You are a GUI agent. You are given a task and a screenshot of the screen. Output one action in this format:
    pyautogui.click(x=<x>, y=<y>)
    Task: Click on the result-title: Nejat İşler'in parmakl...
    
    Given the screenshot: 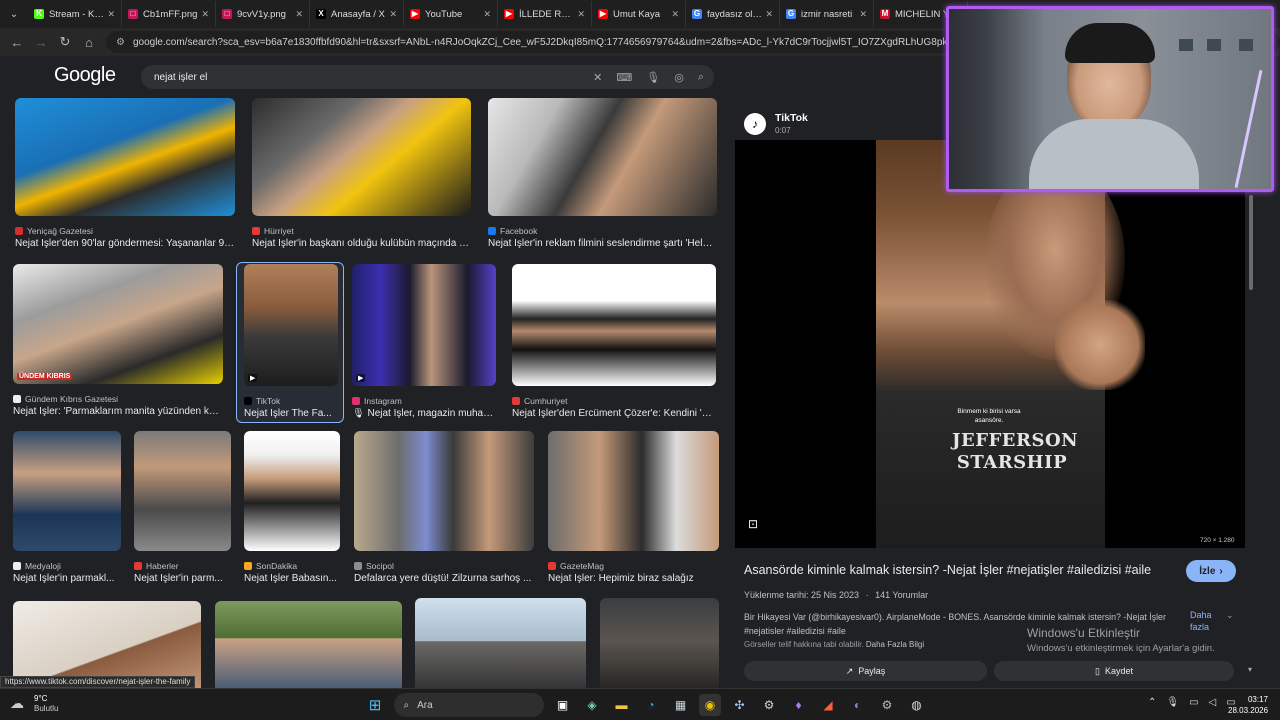 What is the action you would take?
    pyautogui.click(x=67, y=578)
    